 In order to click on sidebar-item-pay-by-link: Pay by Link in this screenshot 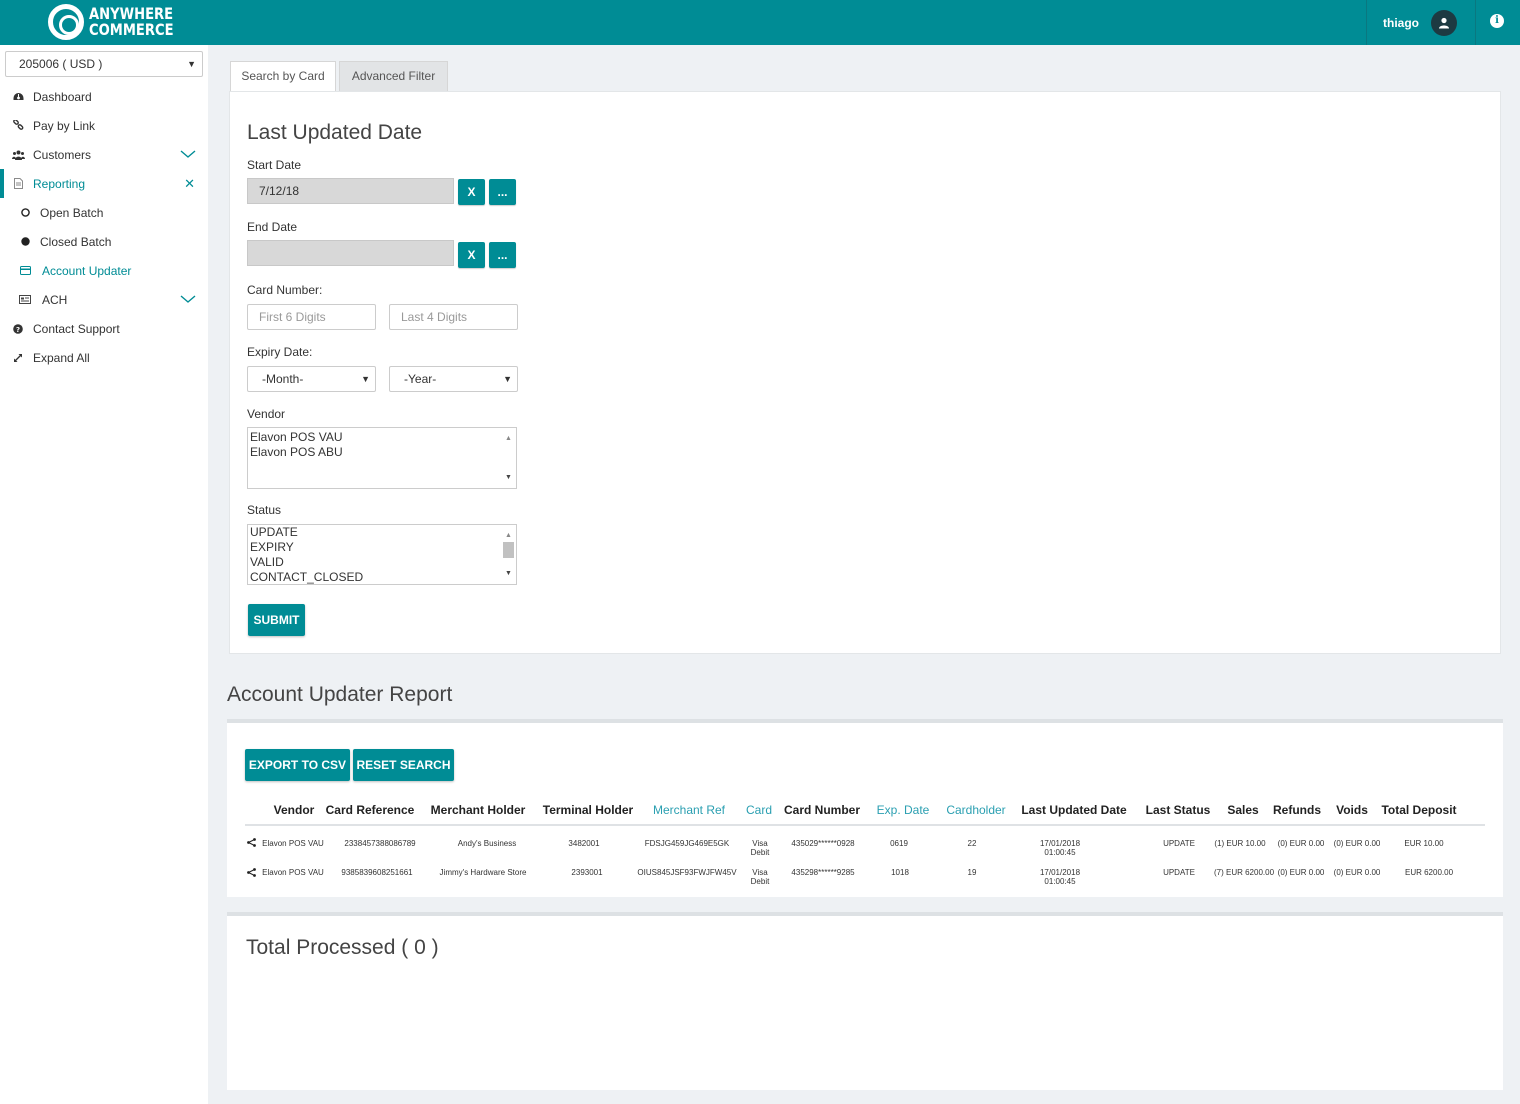, I will do `click(104, 125)`.